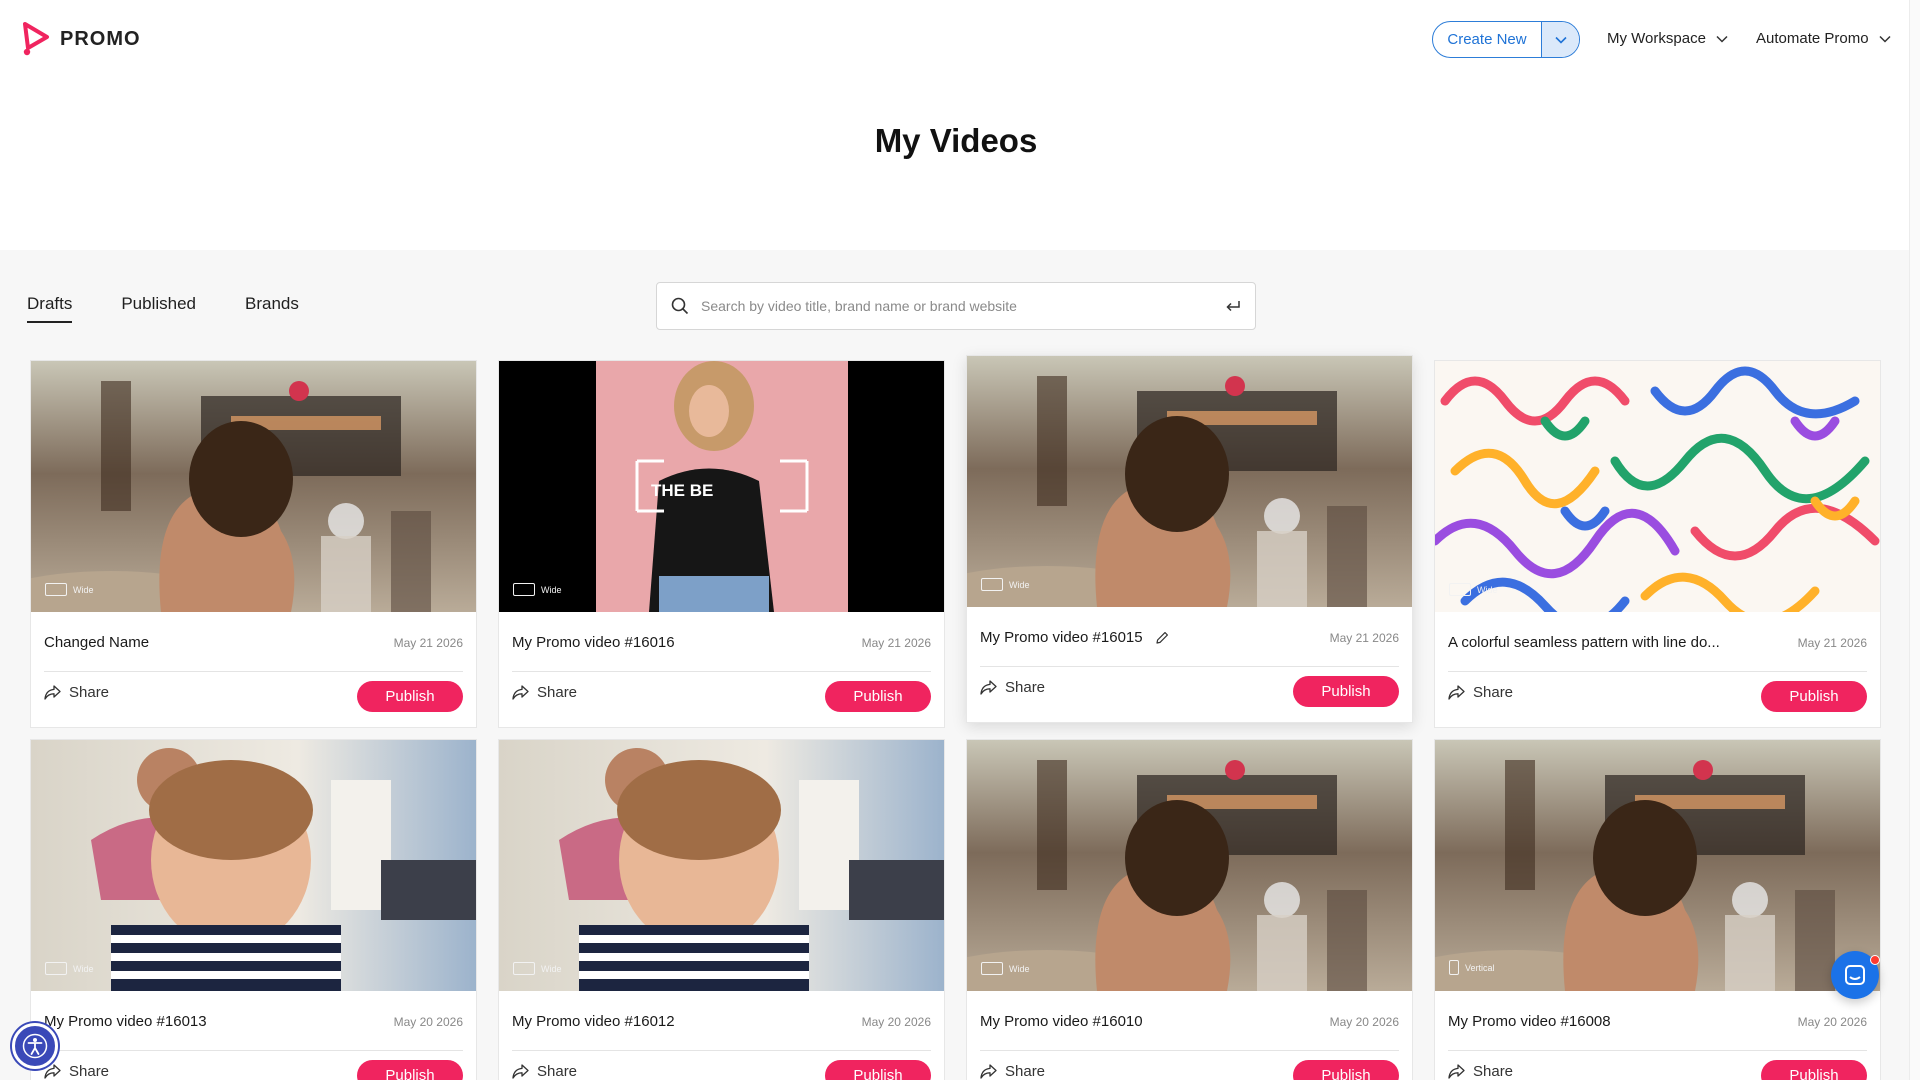 Image resolution: width=1920 pixels, height=1080 pixels. What do you see at coordinates (1656, 38) in the screenshot?
I see `my-workspace-label: My Workspace` at bounding box center [1656, 38].